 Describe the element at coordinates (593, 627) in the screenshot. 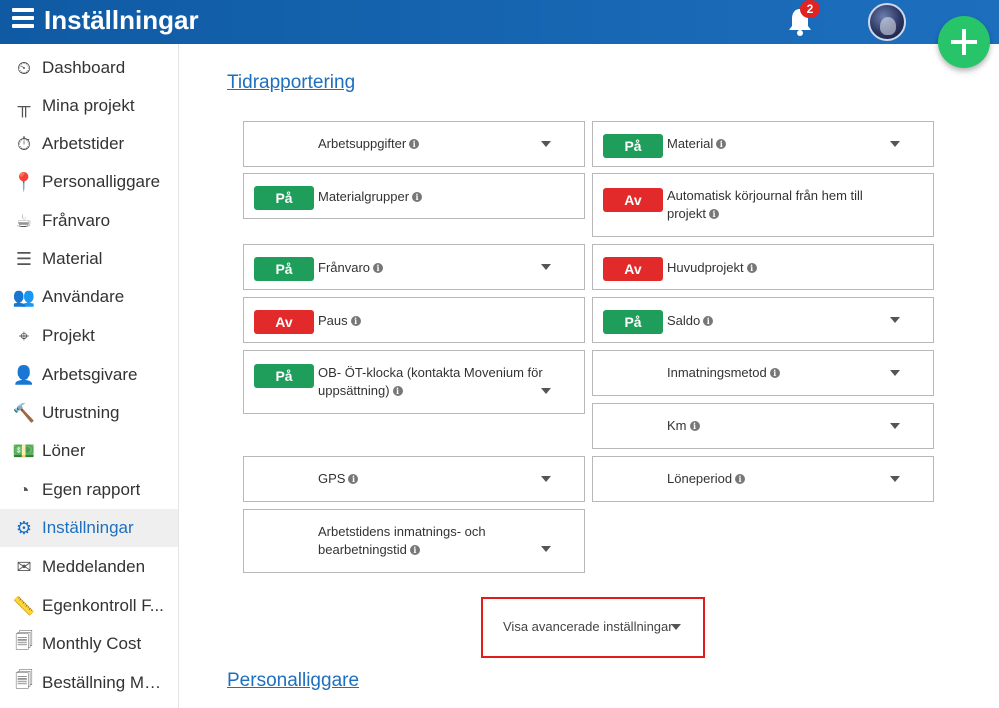

I see `advanced-settings-button: Visa avancerade inställningar` at that location.